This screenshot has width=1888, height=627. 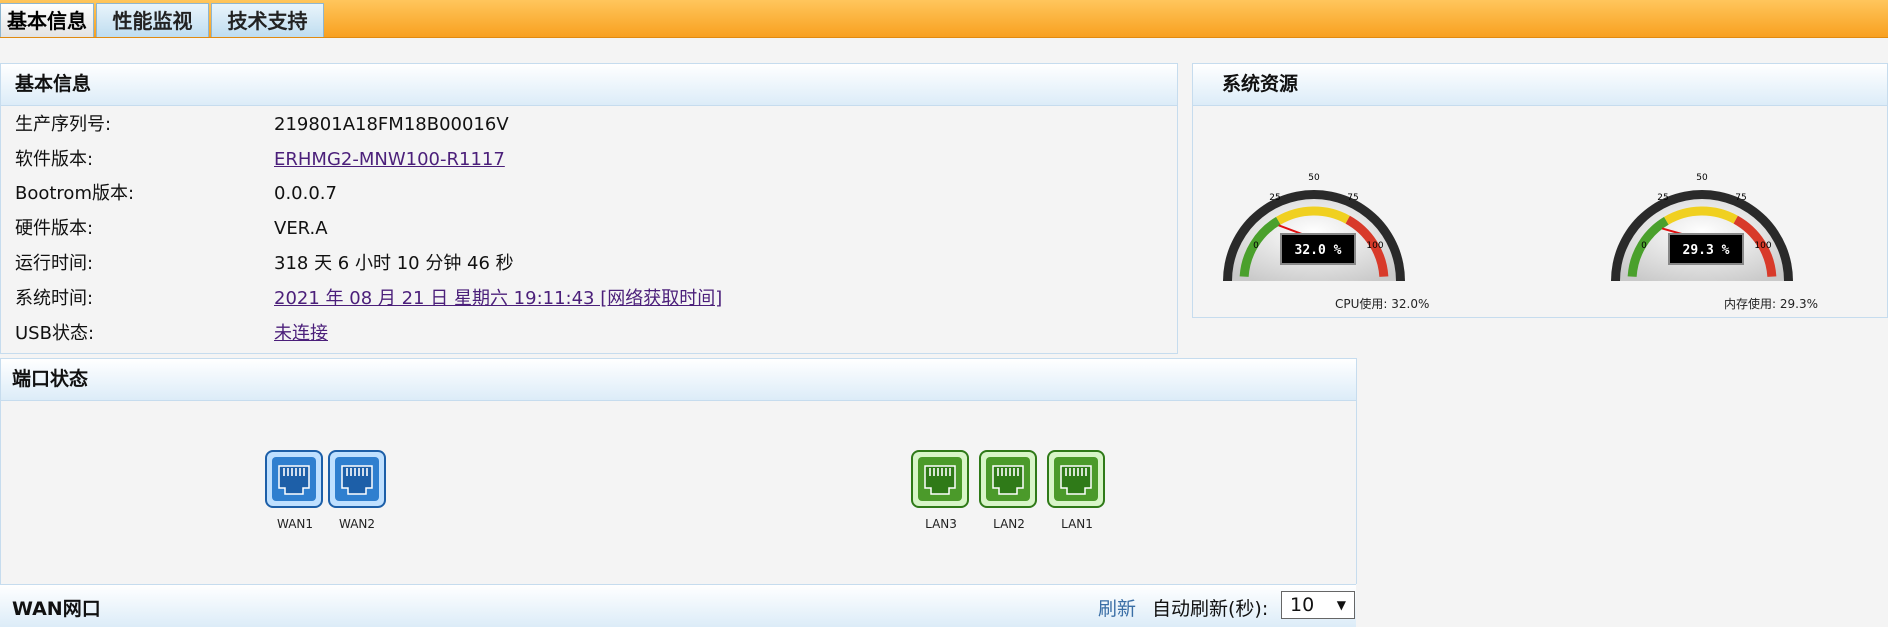 I want to click on cpu-readout: 32.0 %, so click(x=1318, y=250).